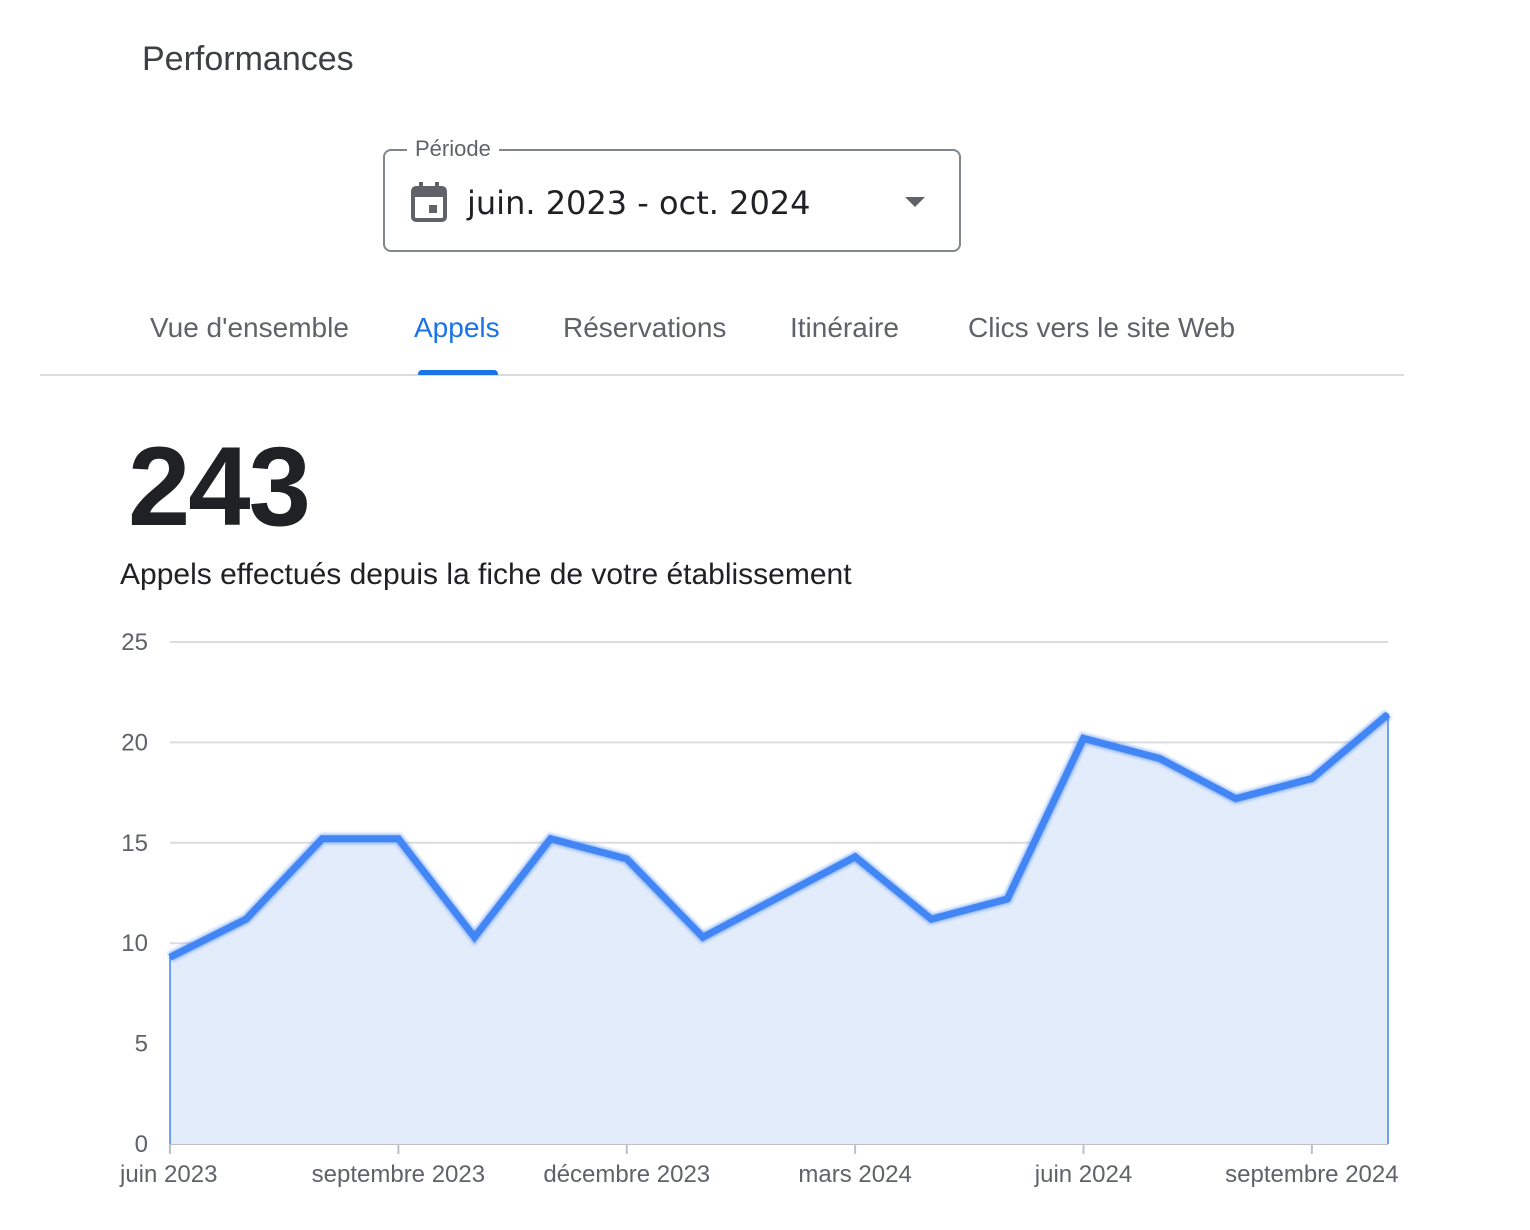  Describe the element at coordinates (141, 1044) in the screenshot. I see `y-tick-label: 5` at that location.